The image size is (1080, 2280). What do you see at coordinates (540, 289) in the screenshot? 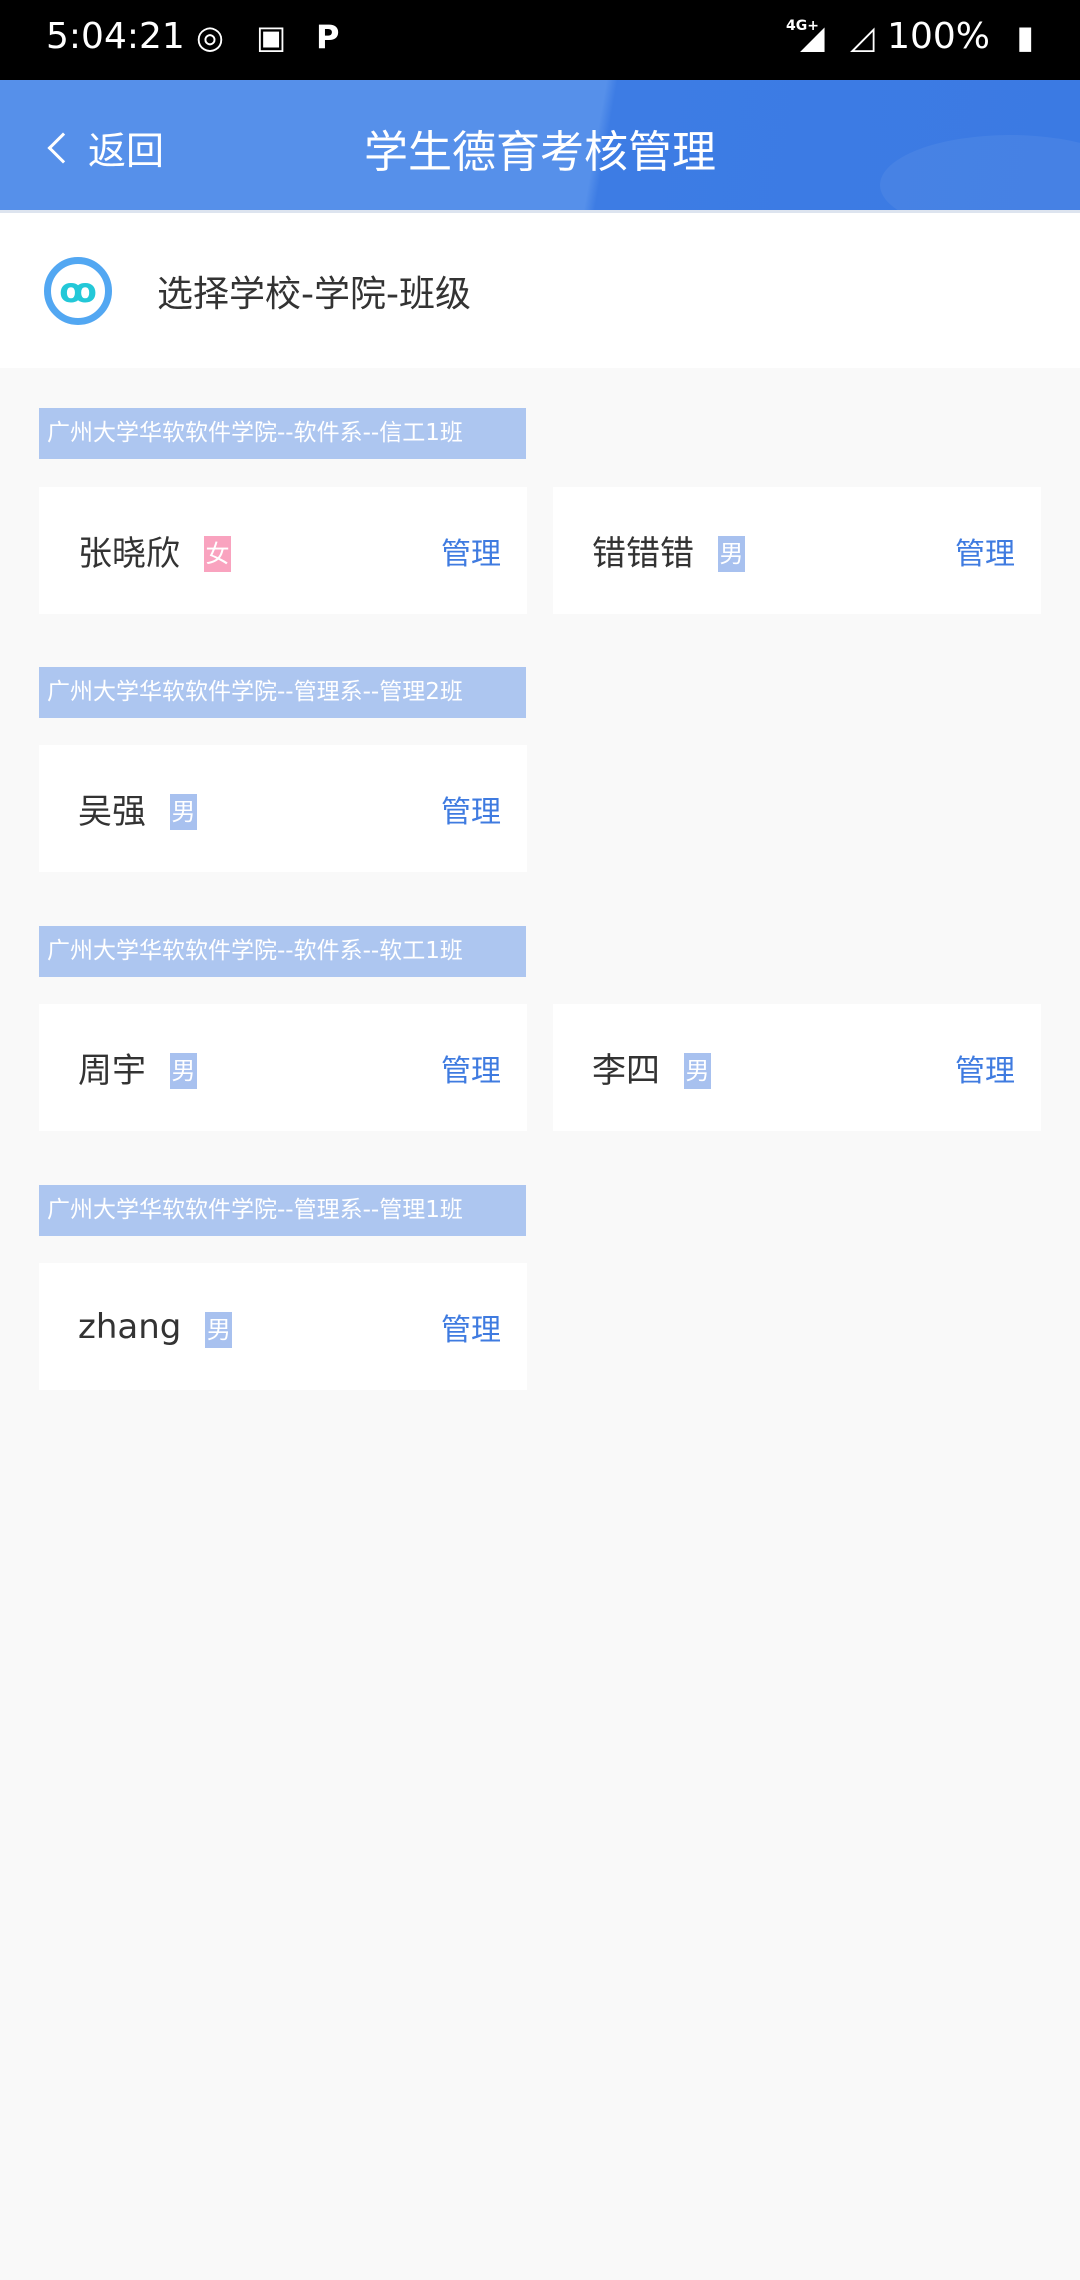
I see `school-class-selector: ꝏ 选择学校-学院-班级` at bounding box center [540, 289].